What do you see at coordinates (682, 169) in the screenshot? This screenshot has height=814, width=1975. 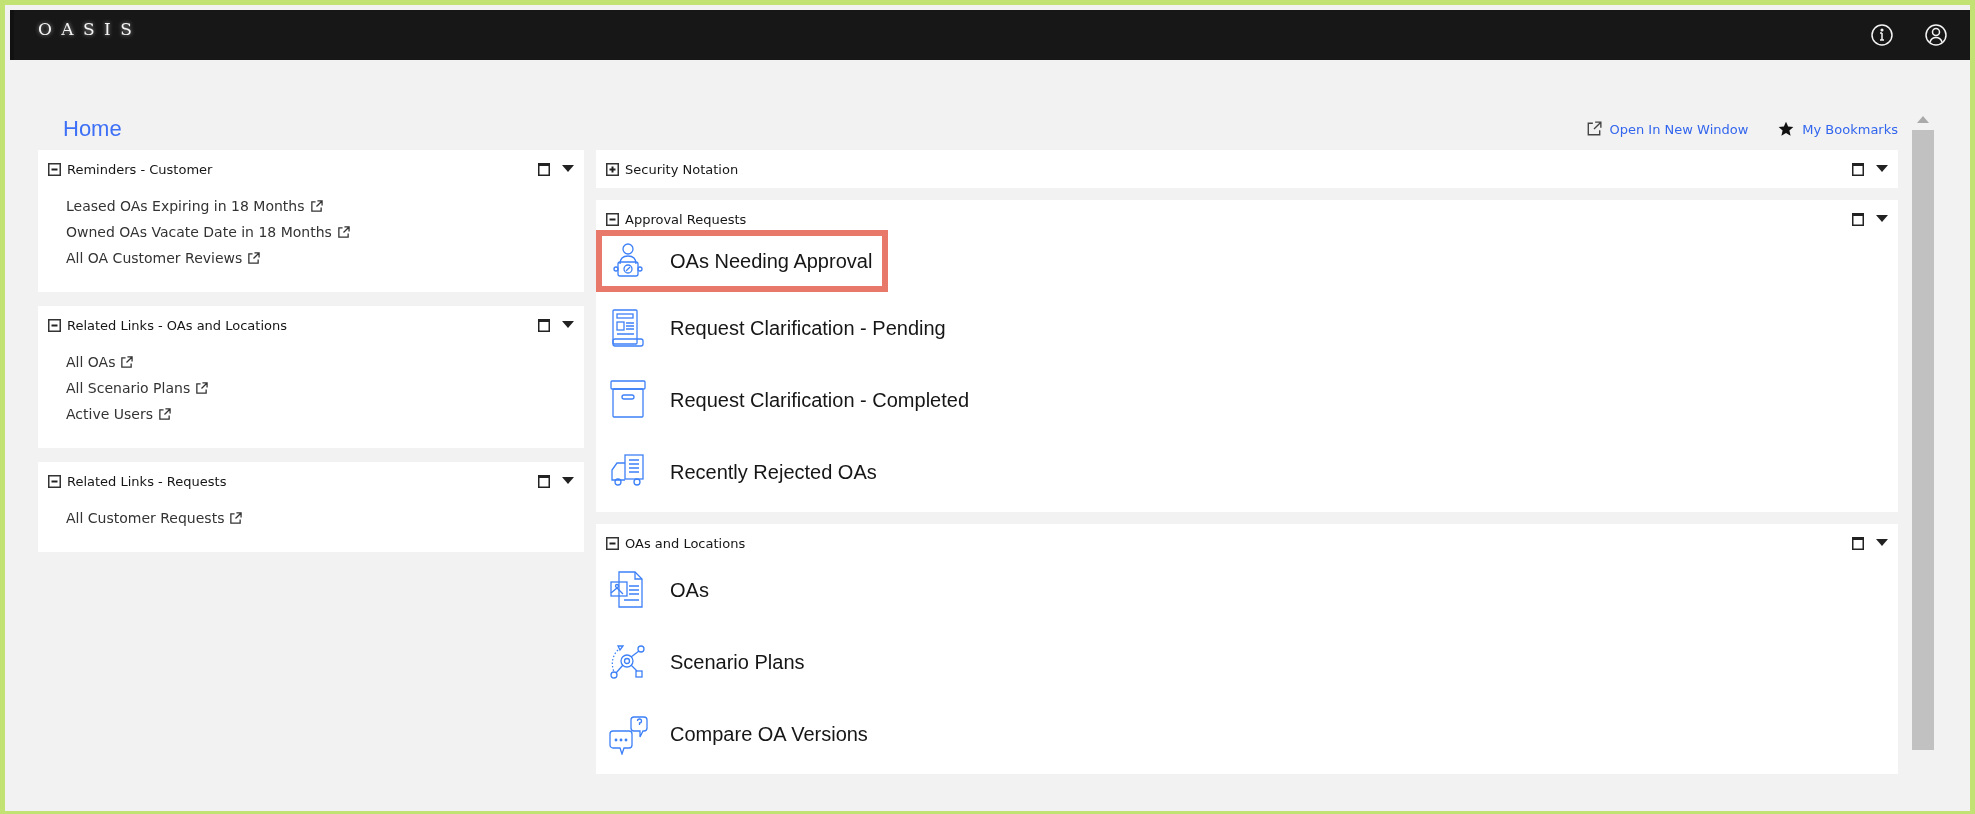 I see `panel-title: Security Notation` at bounding box center [682, 169].